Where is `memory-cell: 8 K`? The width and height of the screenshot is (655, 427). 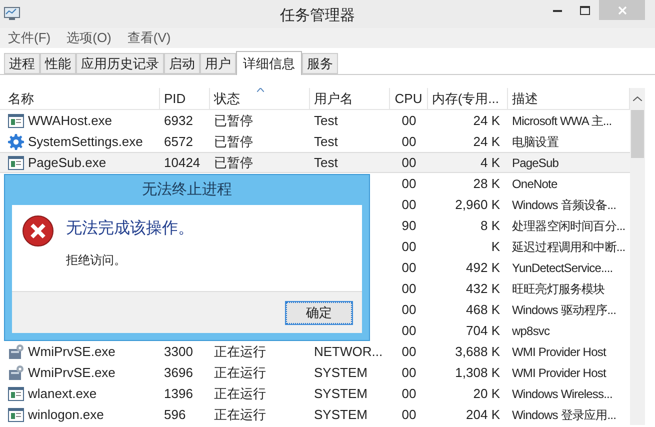
memory-cell: 8 K is located at coordinates (490, 225).